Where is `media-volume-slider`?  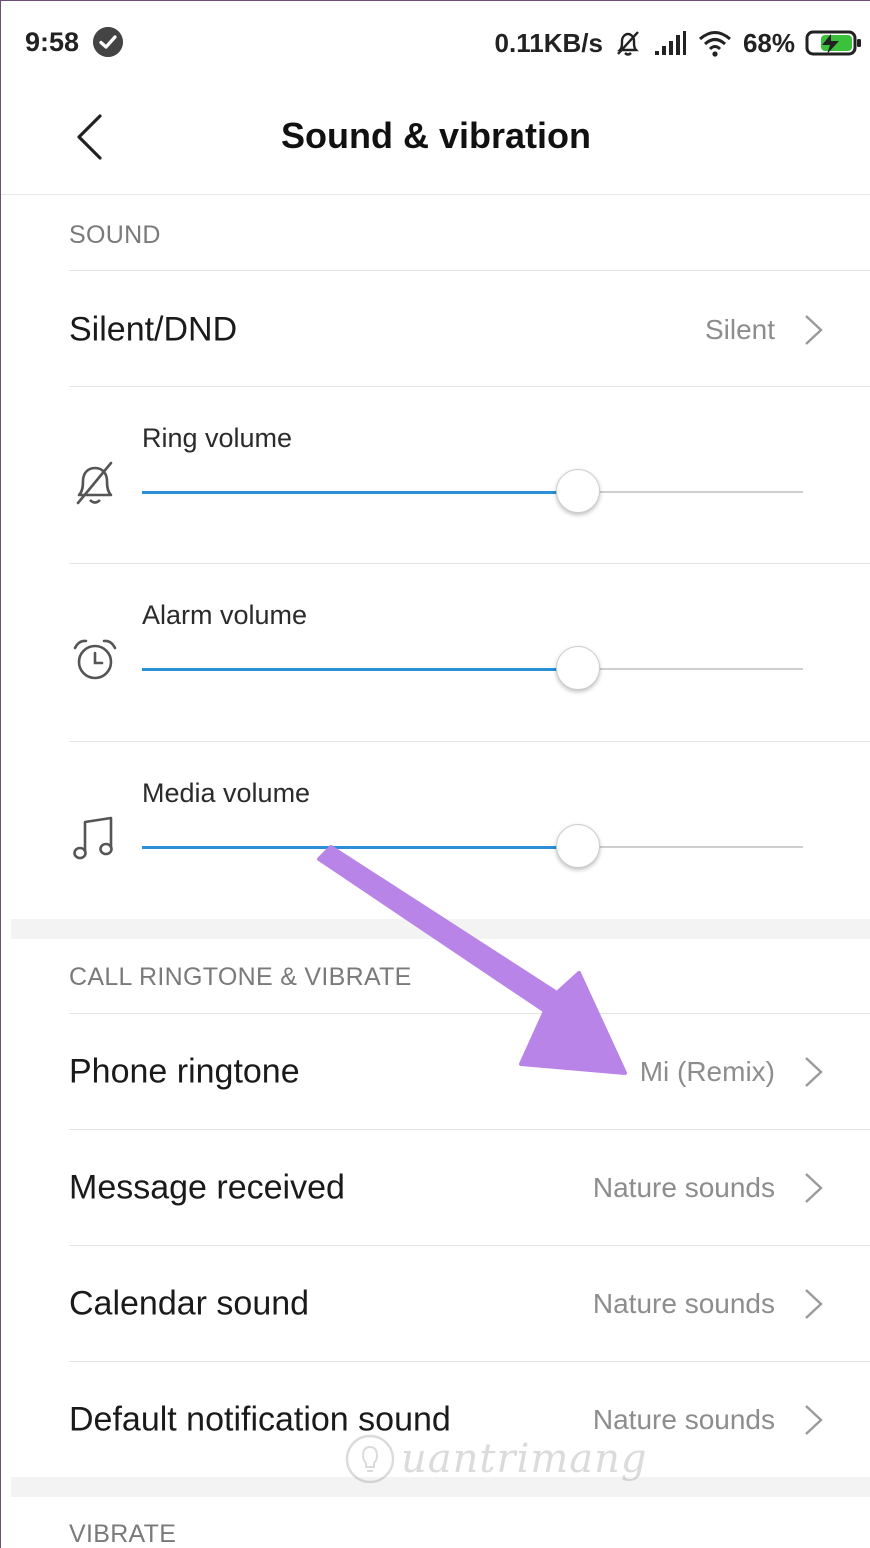
media-volume-slider is located at coordinates (472, 846).